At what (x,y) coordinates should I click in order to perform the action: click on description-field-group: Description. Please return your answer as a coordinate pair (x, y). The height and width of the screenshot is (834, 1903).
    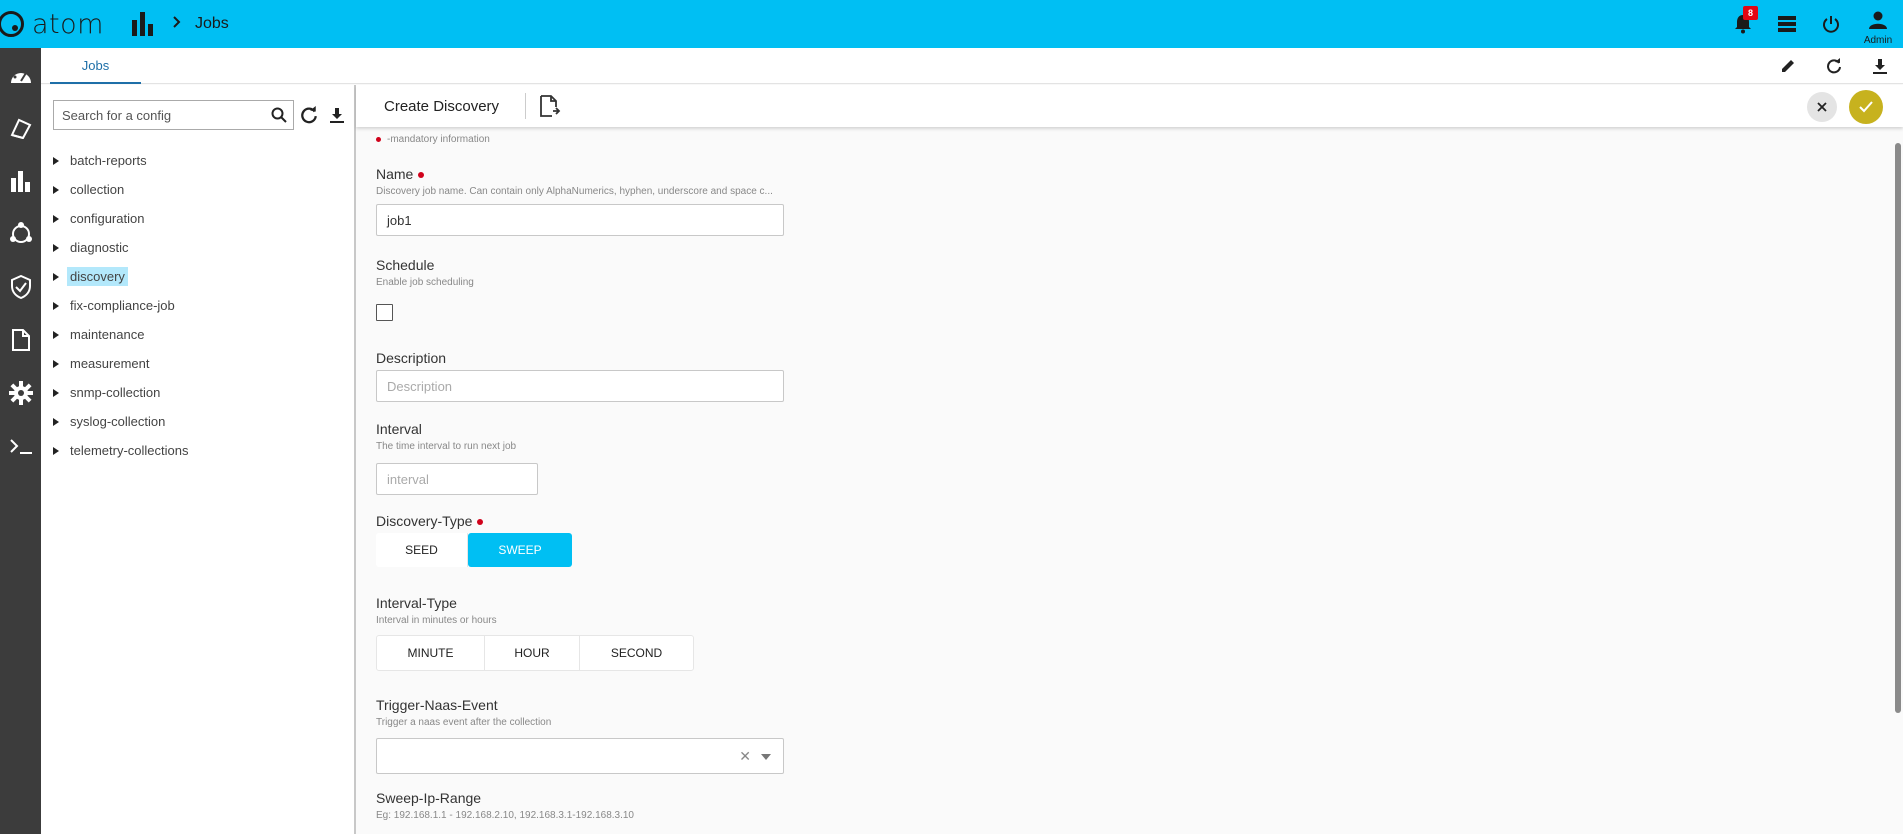
    Looking at the image, I should click on (411, 358).